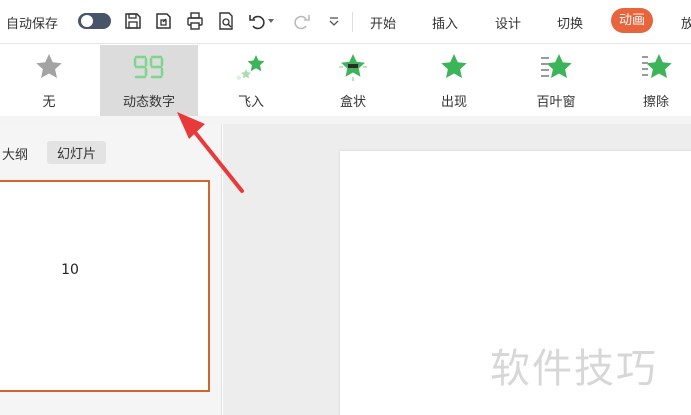 Image resolution: width=691 pixels, height=415 pixels. I want to click on animation-box: 盒状, so click(353, 81).